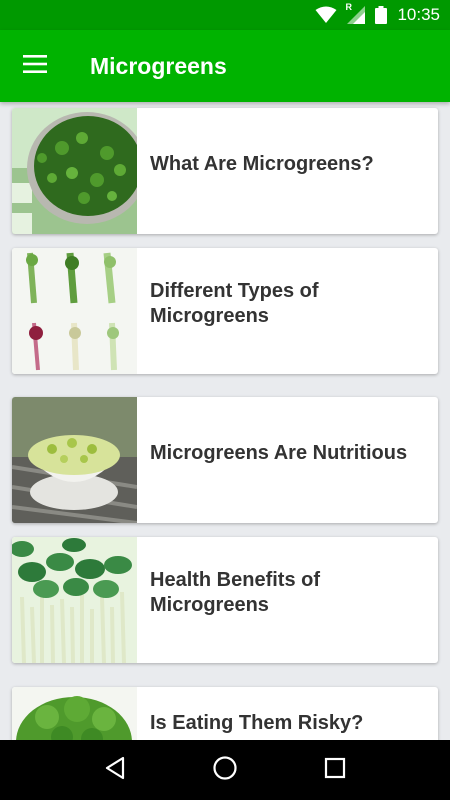 Image resolution: width=450 pixels, height=800 pixels. What do you see at coordinates (262, 163) in the screenshot?
I see `article-title: What Are Microgreens?` at bounding box center [262, 163].